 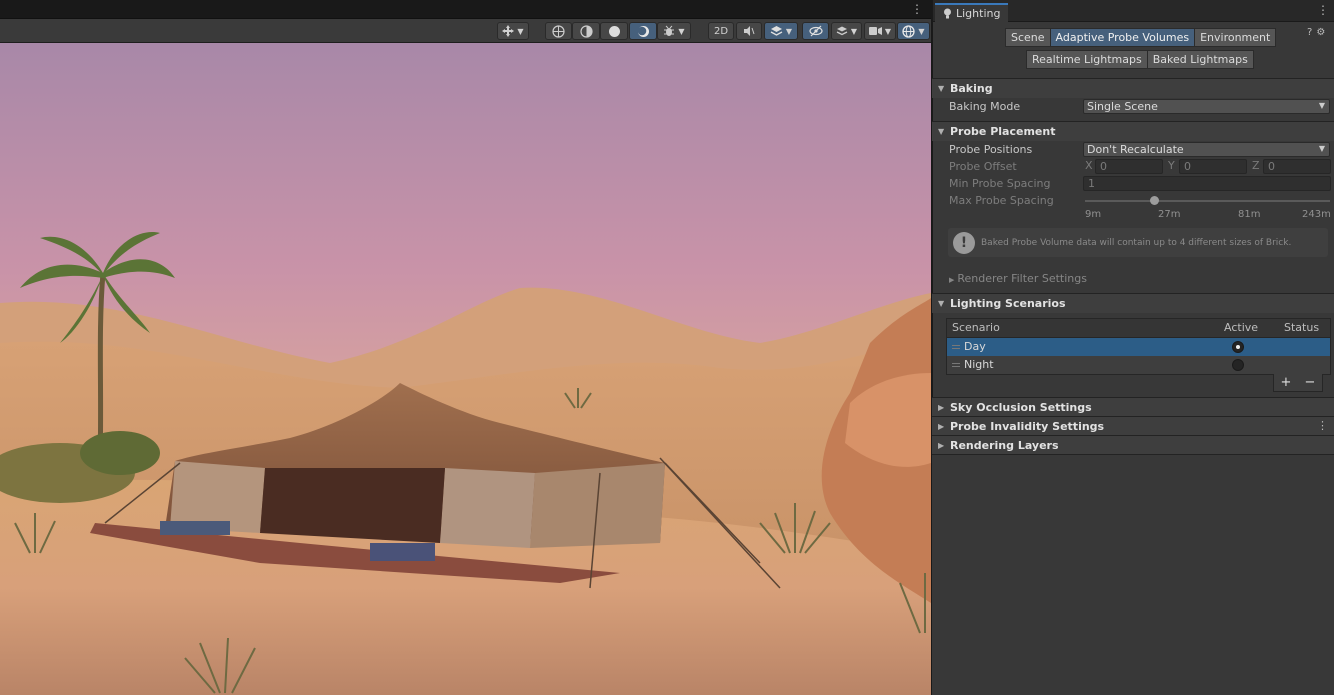 What do you see at coordinates (1256, 165) in the screenshot?
I see `offset-z-label: Z` at bounding box center [1256, 165].